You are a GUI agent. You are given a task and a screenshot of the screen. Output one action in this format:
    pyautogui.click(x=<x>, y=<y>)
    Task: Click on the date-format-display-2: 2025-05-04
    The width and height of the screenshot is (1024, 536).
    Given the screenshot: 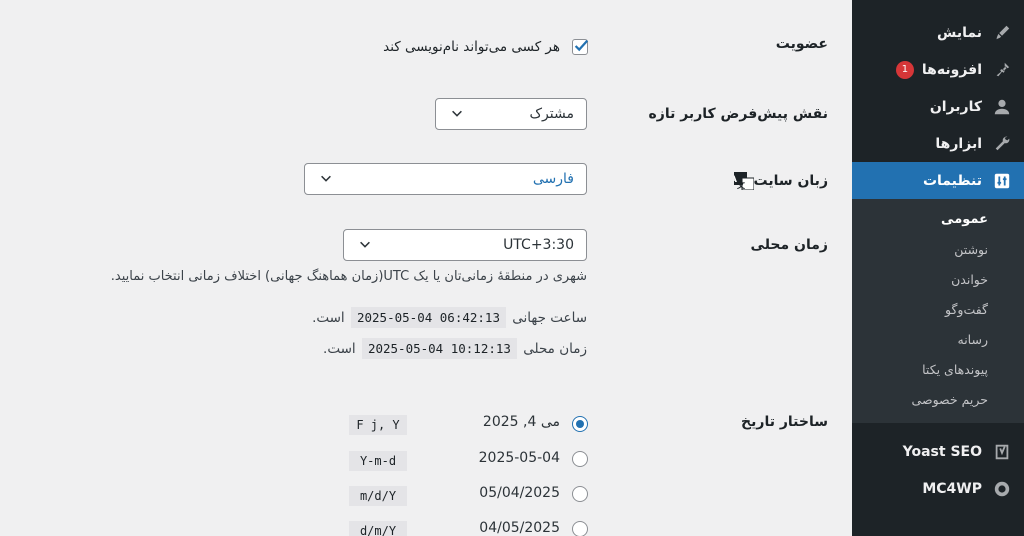 What is the action you would take?
    pyautogui.click(x=519, y=458)
    